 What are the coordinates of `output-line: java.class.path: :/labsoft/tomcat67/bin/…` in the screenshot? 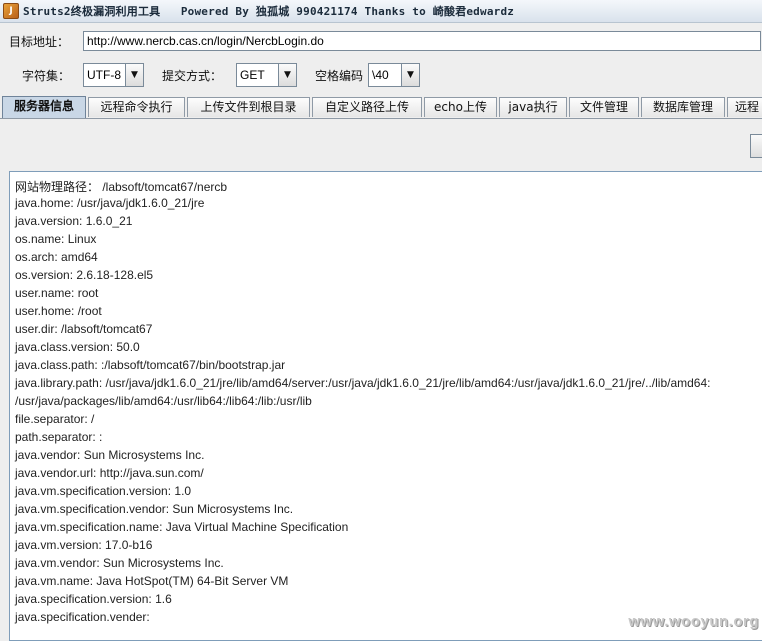 It's located at (150, 365).